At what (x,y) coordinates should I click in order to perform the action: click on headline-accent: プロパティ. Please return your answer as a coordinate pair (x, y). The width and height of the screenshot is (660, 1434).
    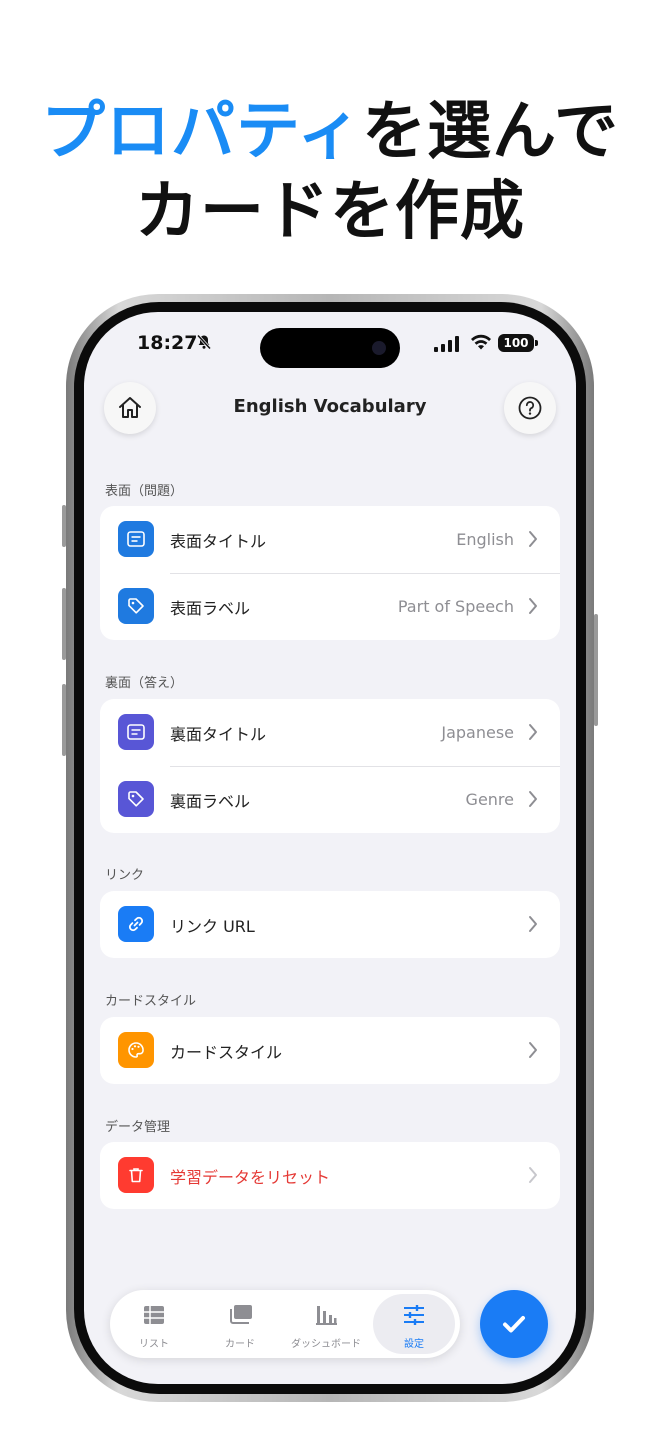
    Looking at the image, I should click on (202, 132).